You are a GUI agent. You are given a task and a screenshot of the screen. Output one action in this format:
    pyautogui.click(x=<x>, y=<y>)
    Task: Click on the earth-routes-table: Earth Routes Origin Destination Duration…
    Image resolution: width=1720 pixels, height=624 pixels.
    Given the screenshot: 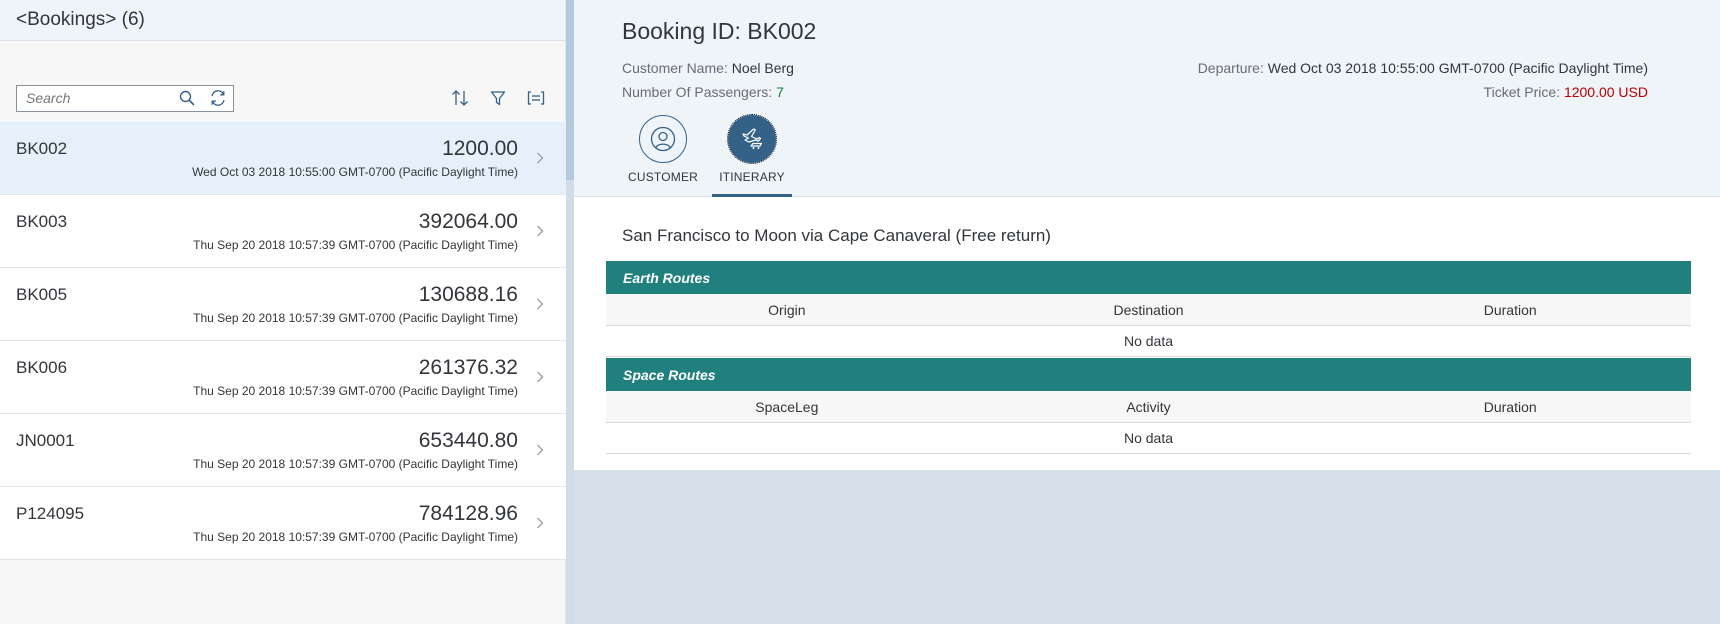 What is the action you would take?
    pyautogui.click(x=1148, y=309)
    